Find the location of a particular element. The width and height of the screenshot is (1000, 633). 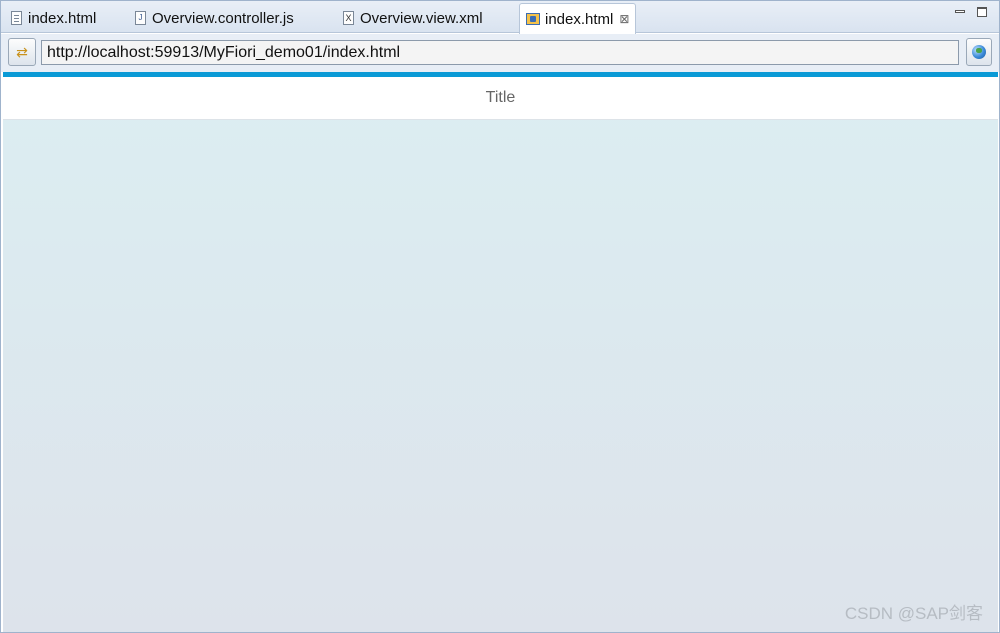

web-browser-icon is located at coordinates (533, 19).